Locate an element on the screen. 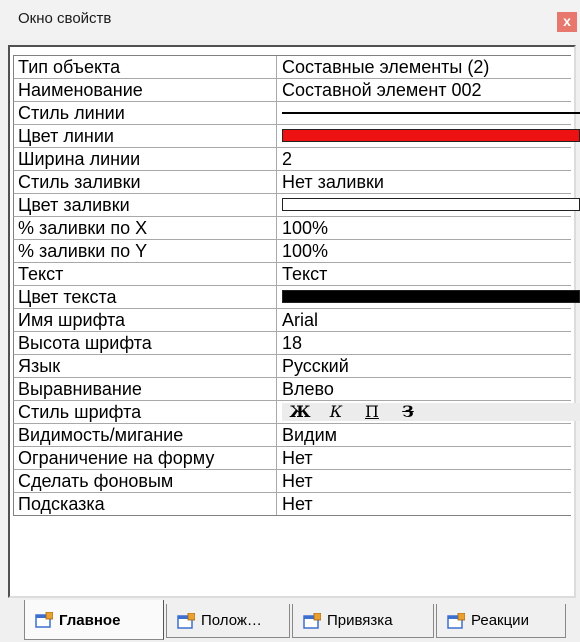 The height and width of the screenshot is (642, 580). property-name: % заливки по X is located at coordinates (83, 228).